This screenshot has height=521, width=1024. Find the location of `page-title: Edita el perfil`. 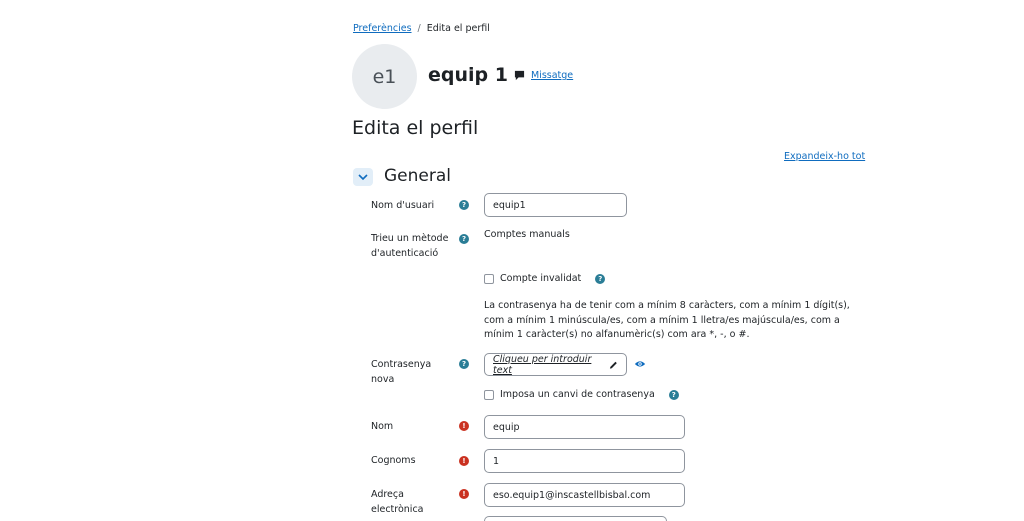

page-title: Edita el perfil is located at coordinates (415, 128).